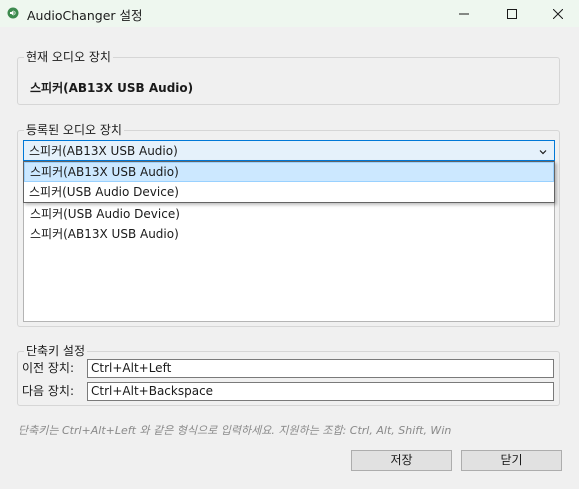  I want to click on current-device-group: 현재 오디오 장치 스피커(AB13X USB Audio), so click(288, 77).